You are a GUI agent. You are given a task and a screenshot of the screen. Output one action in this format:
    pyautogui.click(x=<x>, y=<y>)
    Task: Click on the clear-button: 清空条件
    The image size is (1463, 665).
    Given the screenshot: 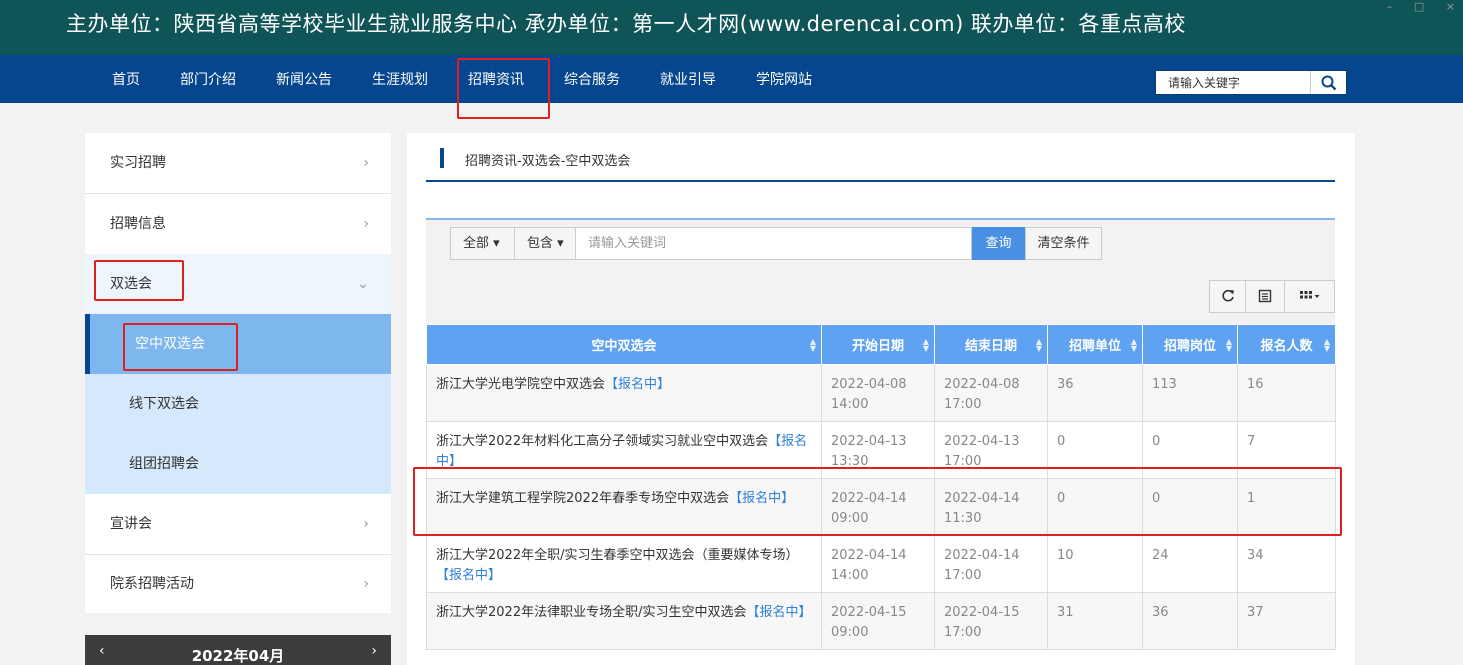 What is the action you would take?
    pyautogui.click(x=1063, y=243)
    